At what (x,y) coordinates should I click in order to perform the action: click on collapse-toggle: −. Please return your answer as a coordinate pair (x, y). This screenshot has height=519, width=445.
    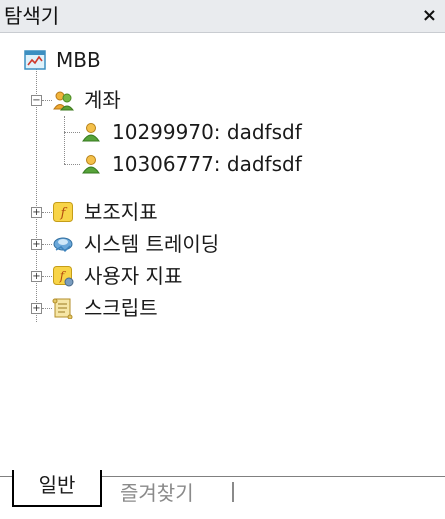
    Looking at the image, I should click on (36, 100).